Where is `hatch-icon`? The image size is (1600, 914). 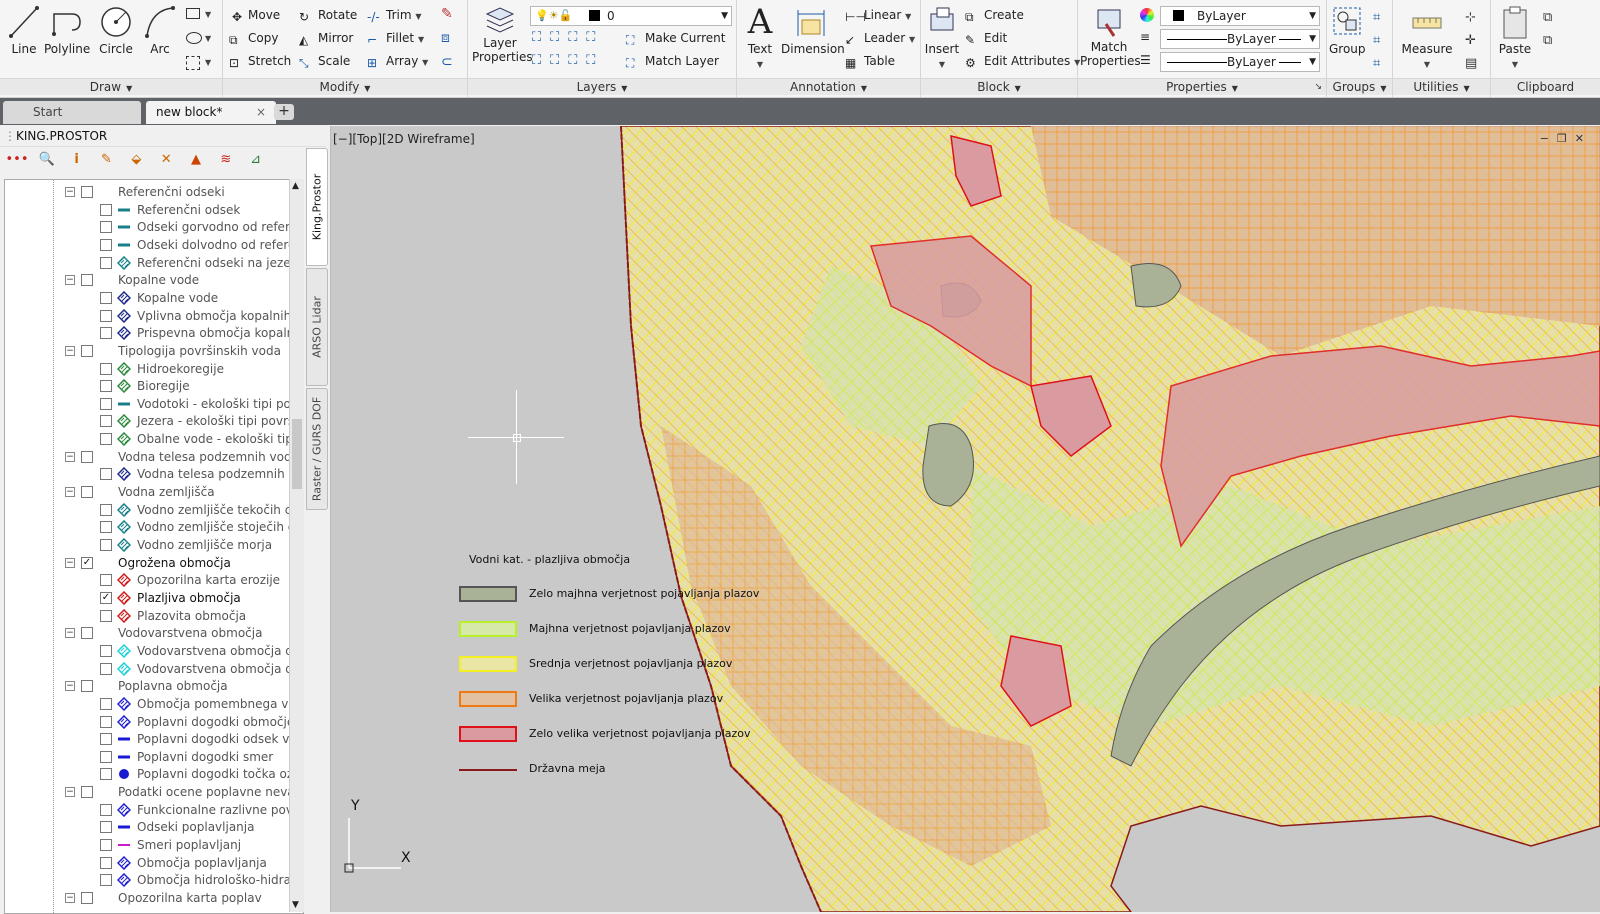 hatch-icon is located at coordinates (194, 38).